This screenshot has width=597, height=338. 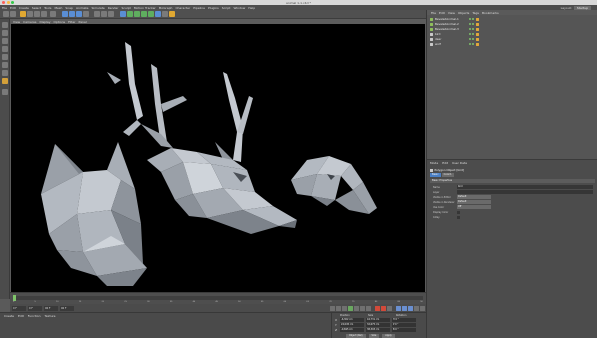 I want to click on viewport-menu-display: Display, so click(x=44, y=22).